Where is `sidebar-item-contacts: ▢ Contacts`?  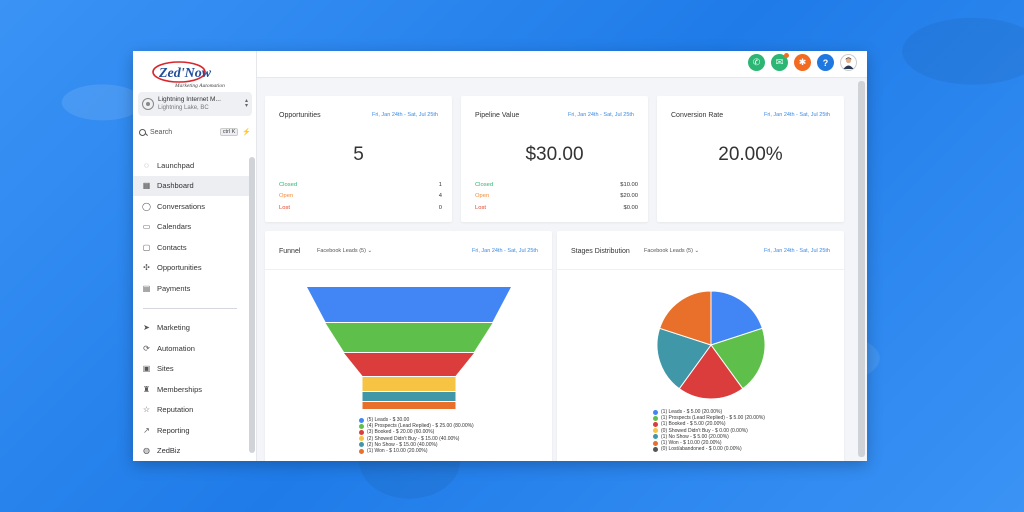
sidebar-item-contacts: ▢ Contacts is located at coordinates (191, 247).